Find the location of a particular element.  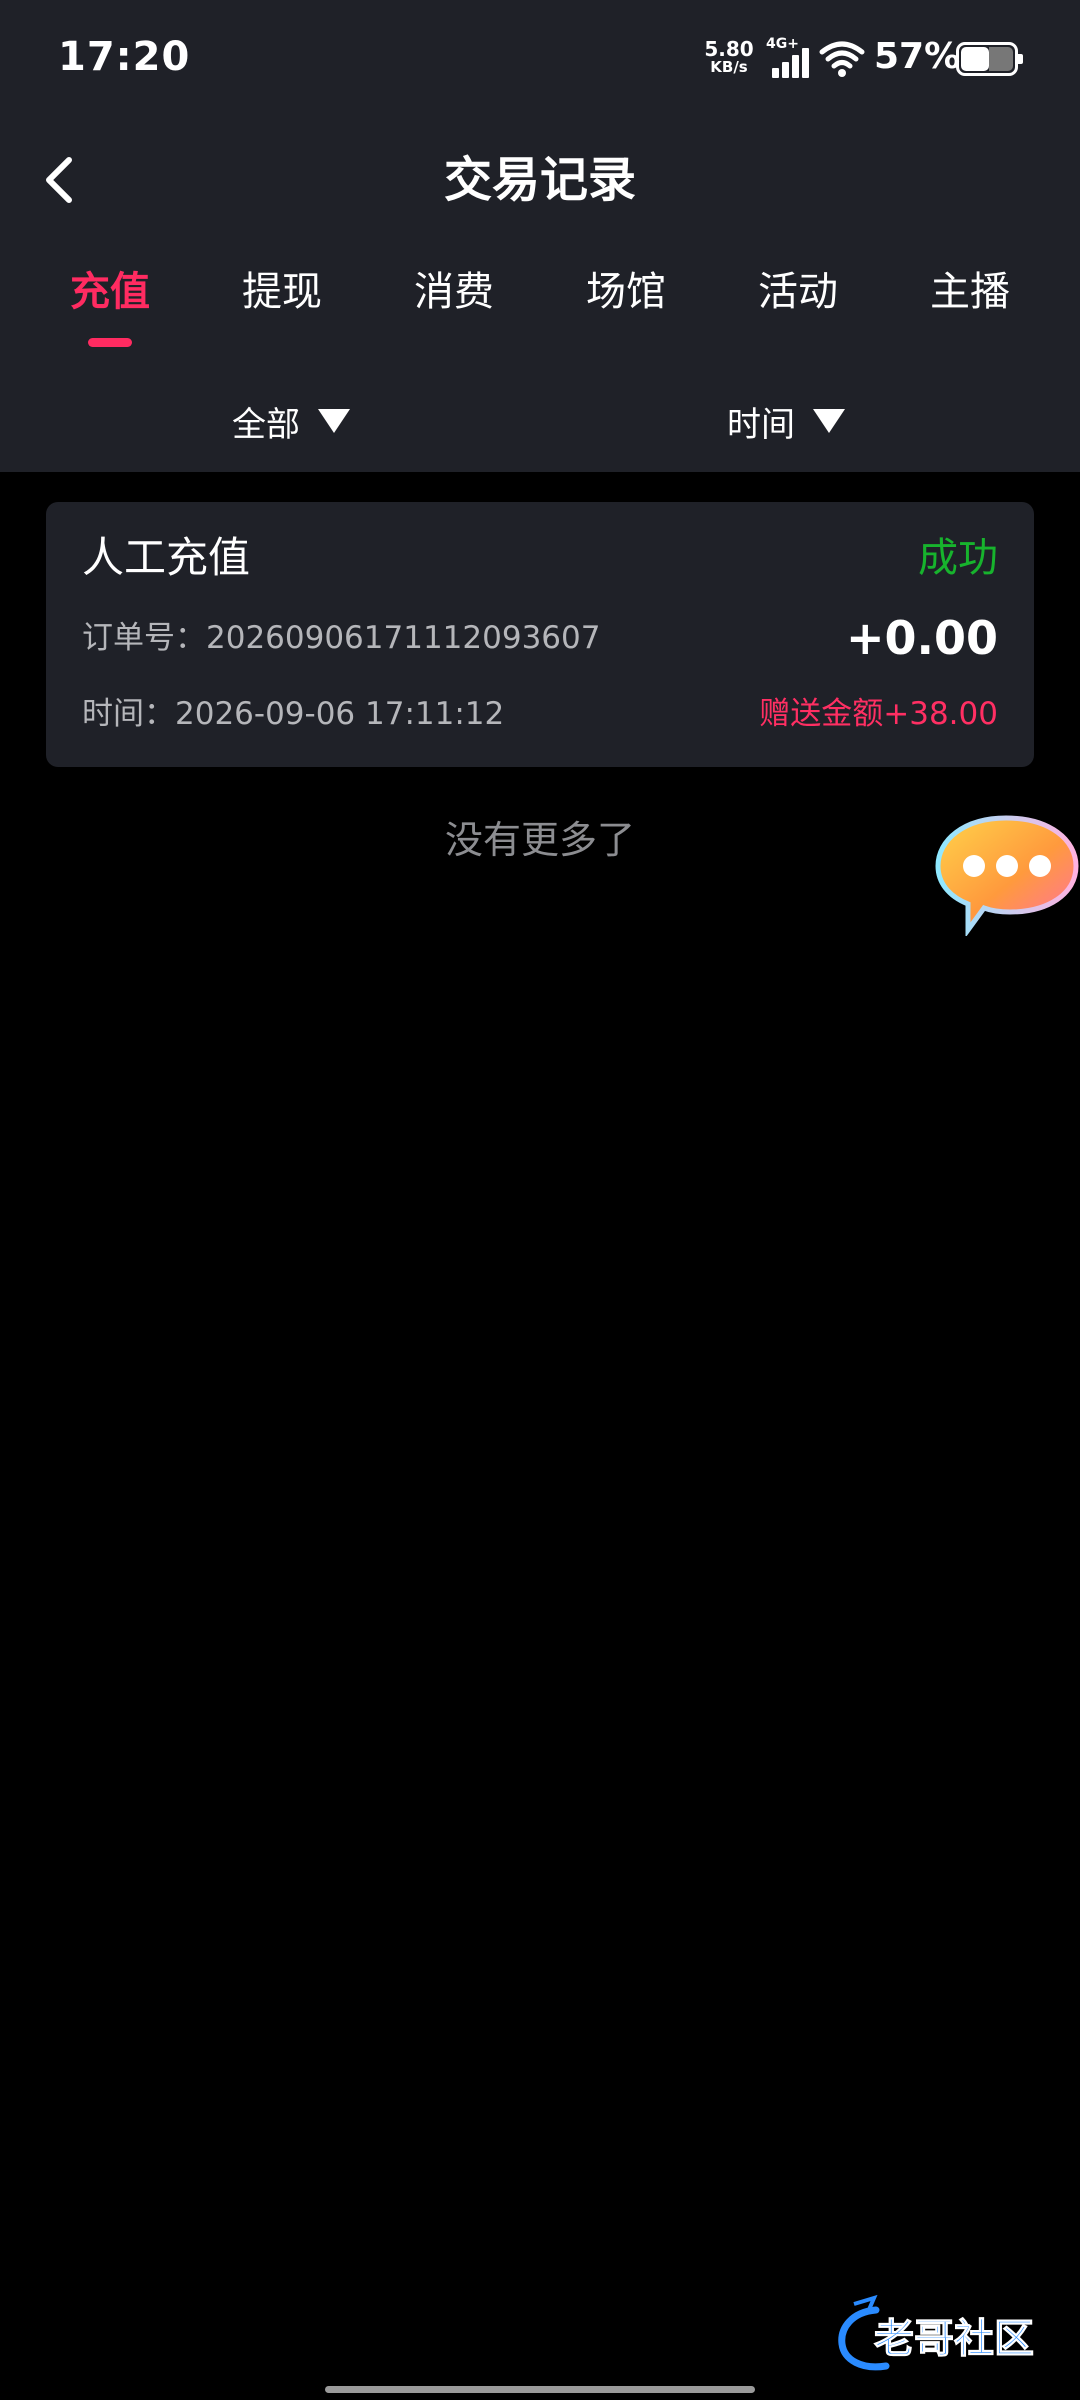

record-status: 成功 is located at coordinates (958, 558).